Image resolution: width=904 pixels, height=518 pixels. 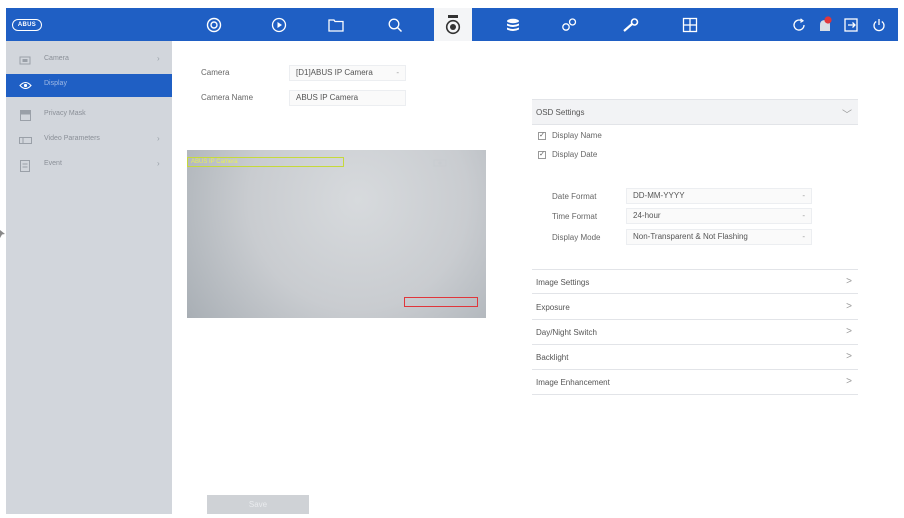 I want to click on camera-name-value: ABUS IP Camera, so click(x=327, y=97).